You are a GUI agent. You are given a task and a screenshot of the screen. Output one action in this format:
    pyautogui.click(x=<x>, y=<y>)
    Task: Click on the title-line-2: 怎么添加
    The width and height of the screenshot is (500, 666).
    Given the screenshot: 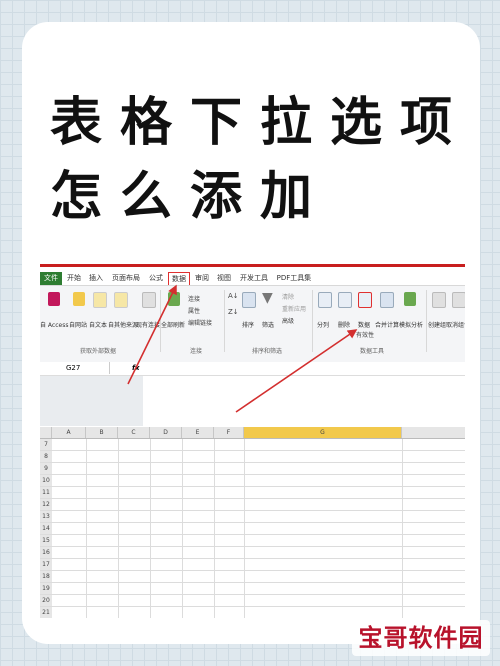 What is the action you would take?
    pyautogui.click(x=190, y=197)
    